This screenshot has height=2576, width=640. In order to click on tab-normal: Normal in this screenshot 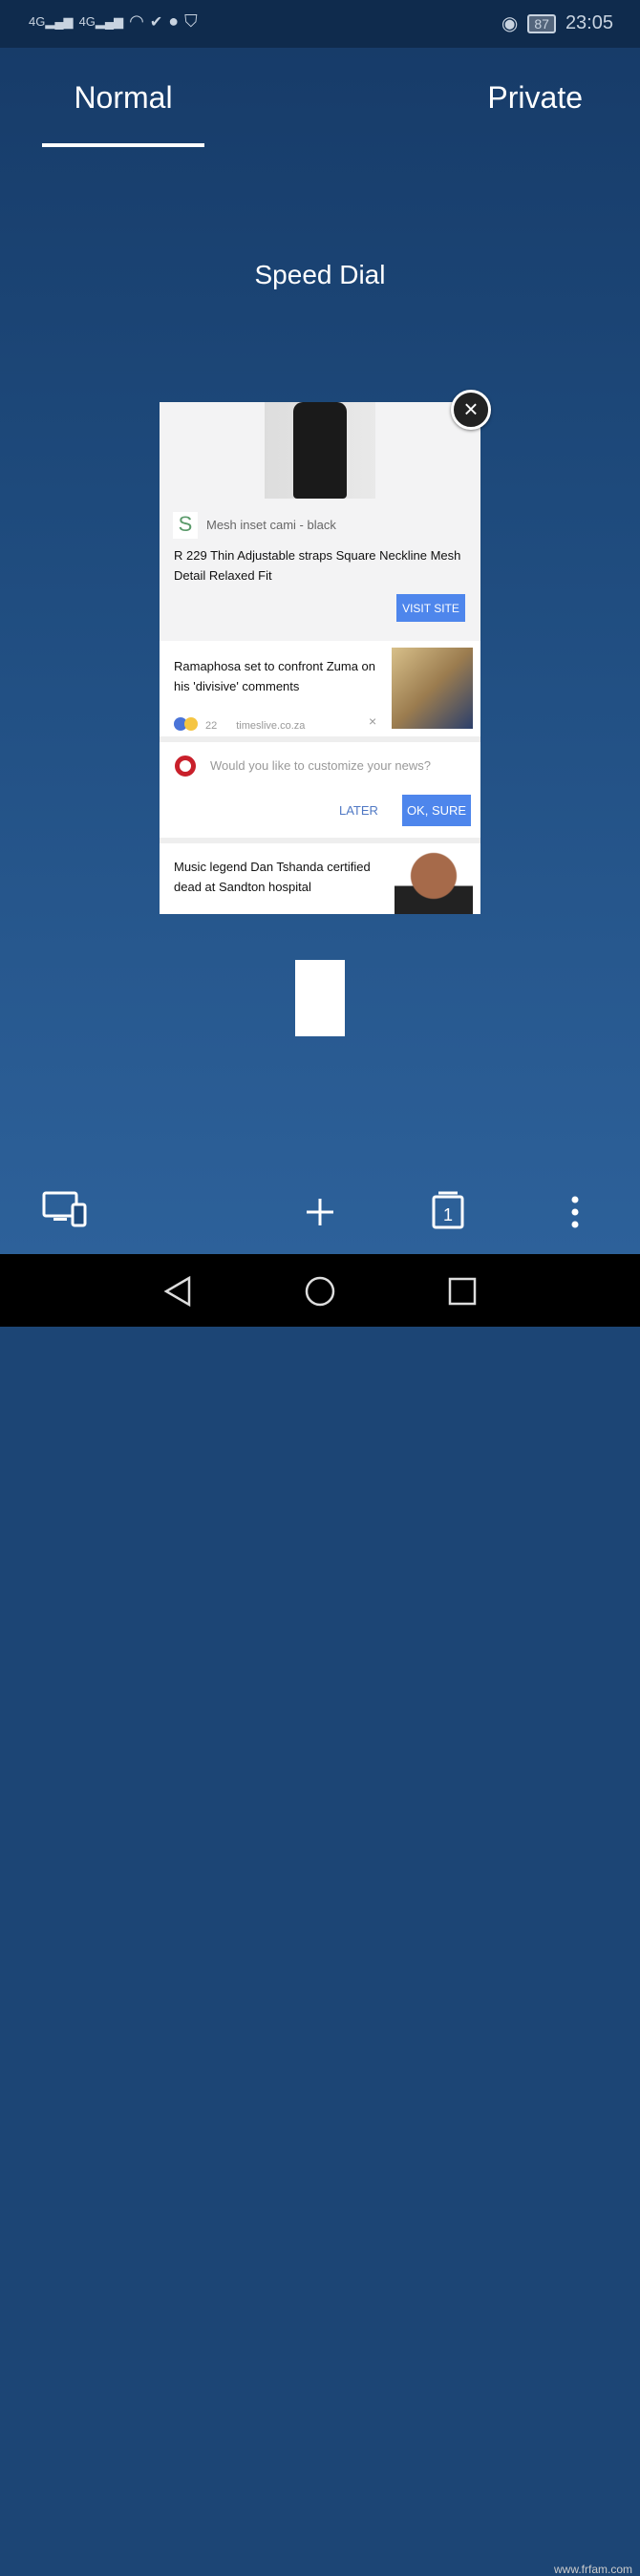, I will do `click(123, 98)`.